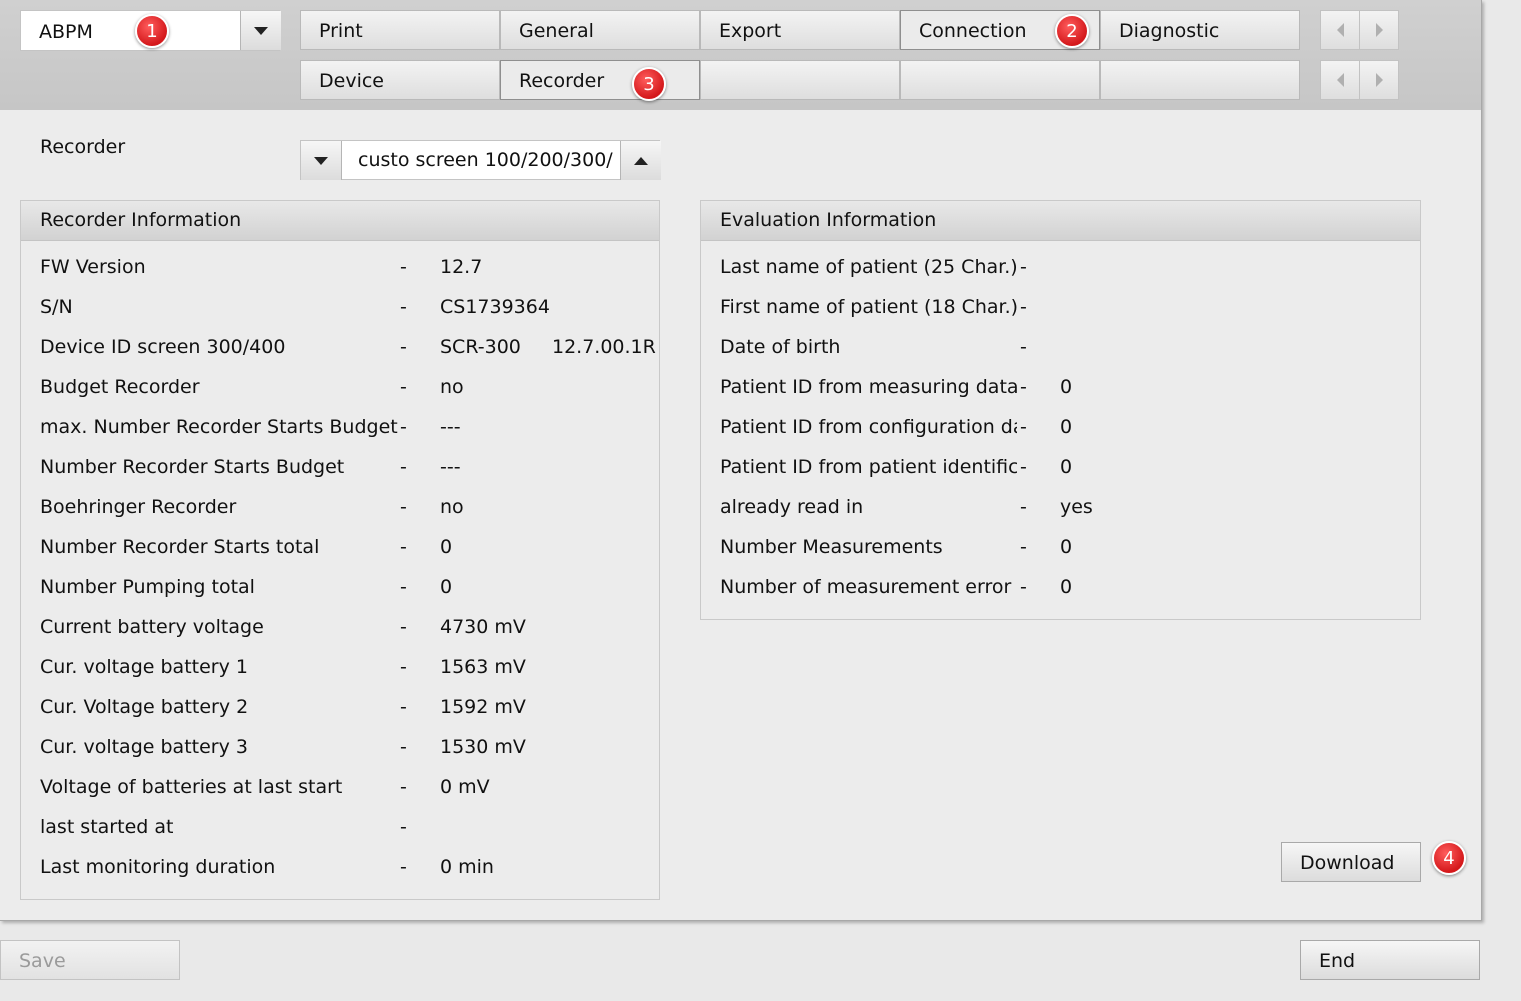 The image size is (1521, 1001). What do you see at coordinates (340, 221) in the screenshot?
I see `recorder-information-title: Recorder Information` at bounding box center [340, 221].